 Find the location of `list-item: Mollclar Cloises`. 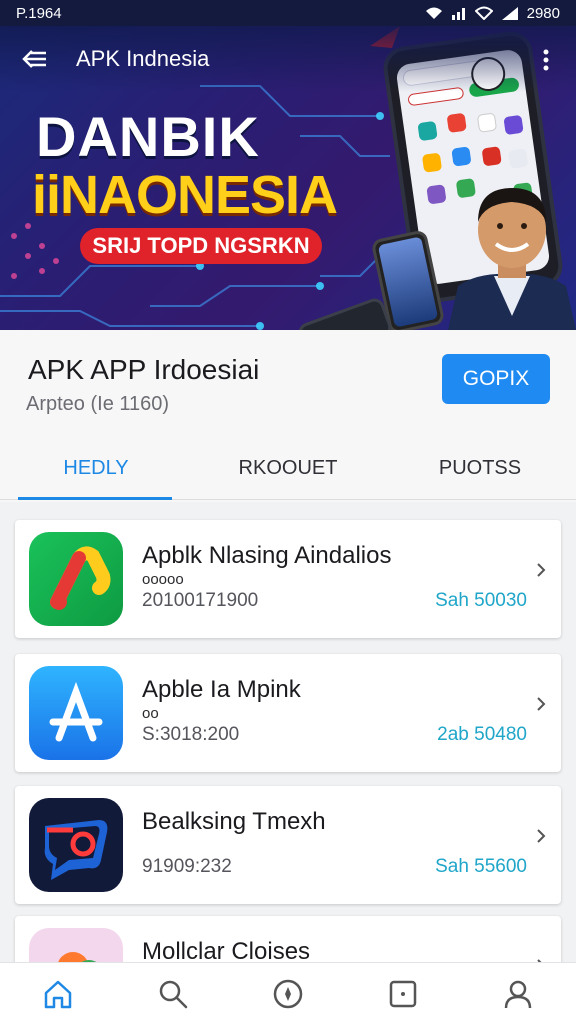

list-item: Mollclar Cloises is located at coordinates (288, 939).